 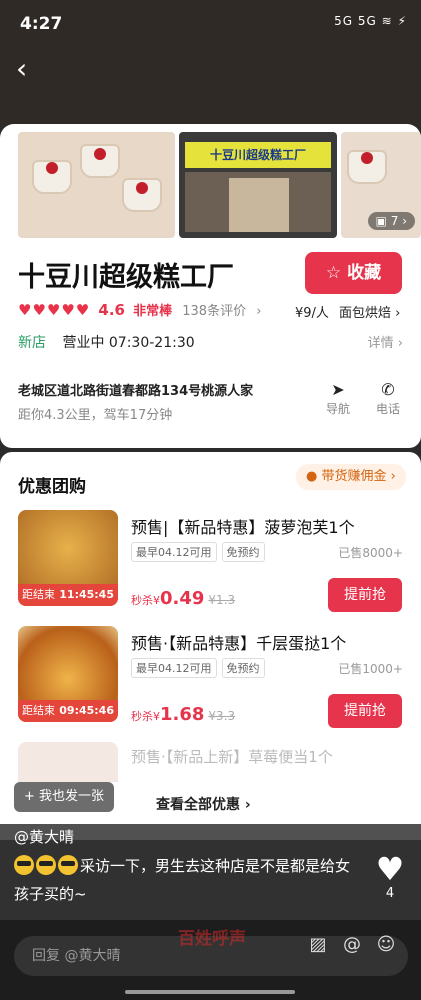 I want to click on coin-icon: ●, so click(x=312, y=476).